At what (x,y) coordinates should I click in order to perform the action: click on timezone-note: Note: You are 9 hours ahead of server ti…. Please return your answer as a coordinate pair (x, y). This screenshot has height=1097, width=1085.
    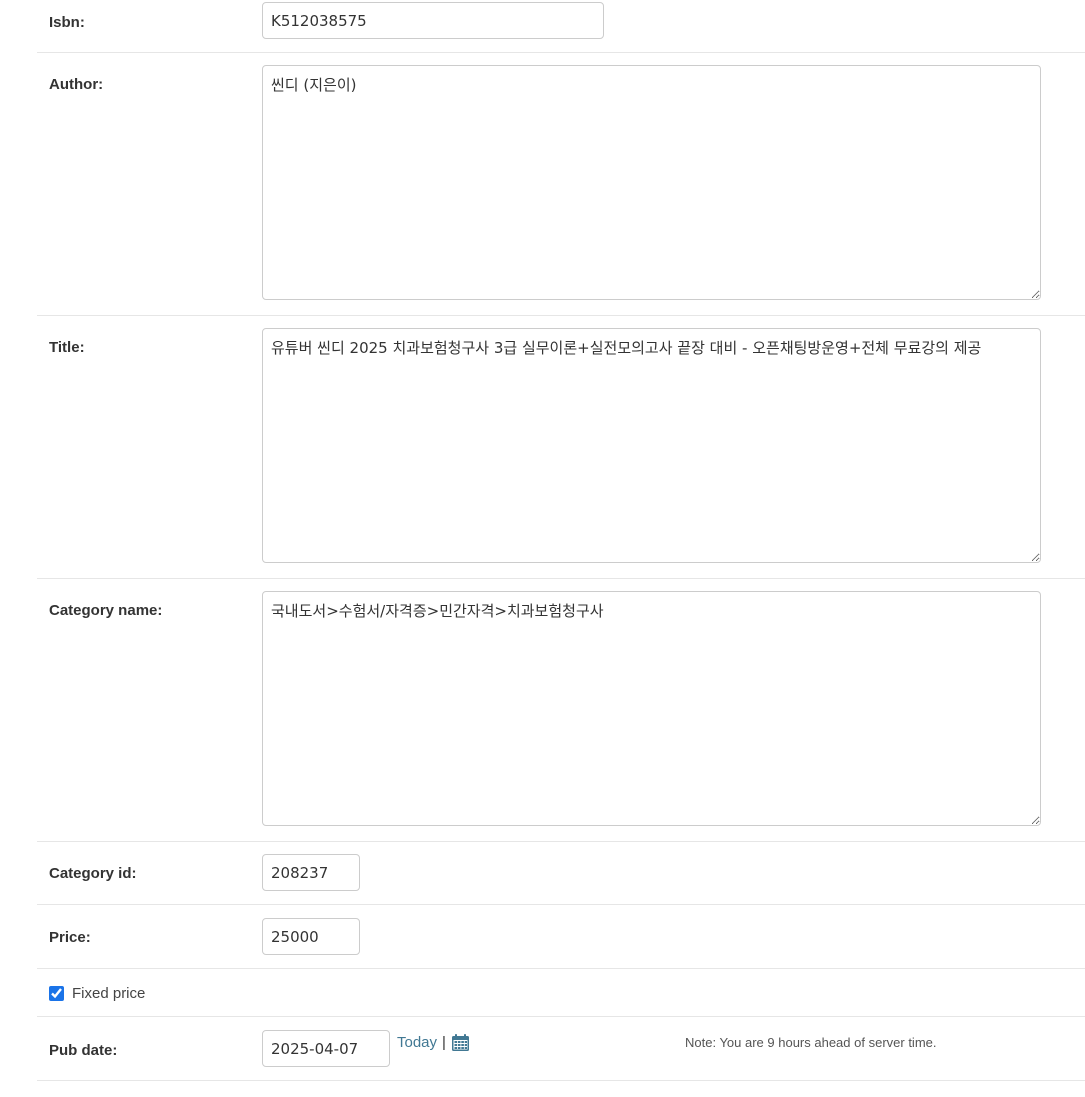
    Looking at the image, I should click on (811, 1042).